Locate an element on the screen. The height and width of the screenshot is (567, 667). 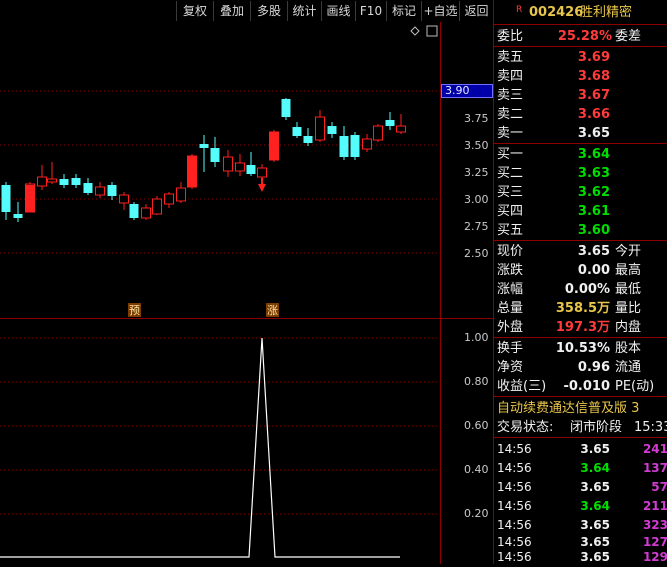
quote-label: 涨幅 is located at coordinates (510, 289).